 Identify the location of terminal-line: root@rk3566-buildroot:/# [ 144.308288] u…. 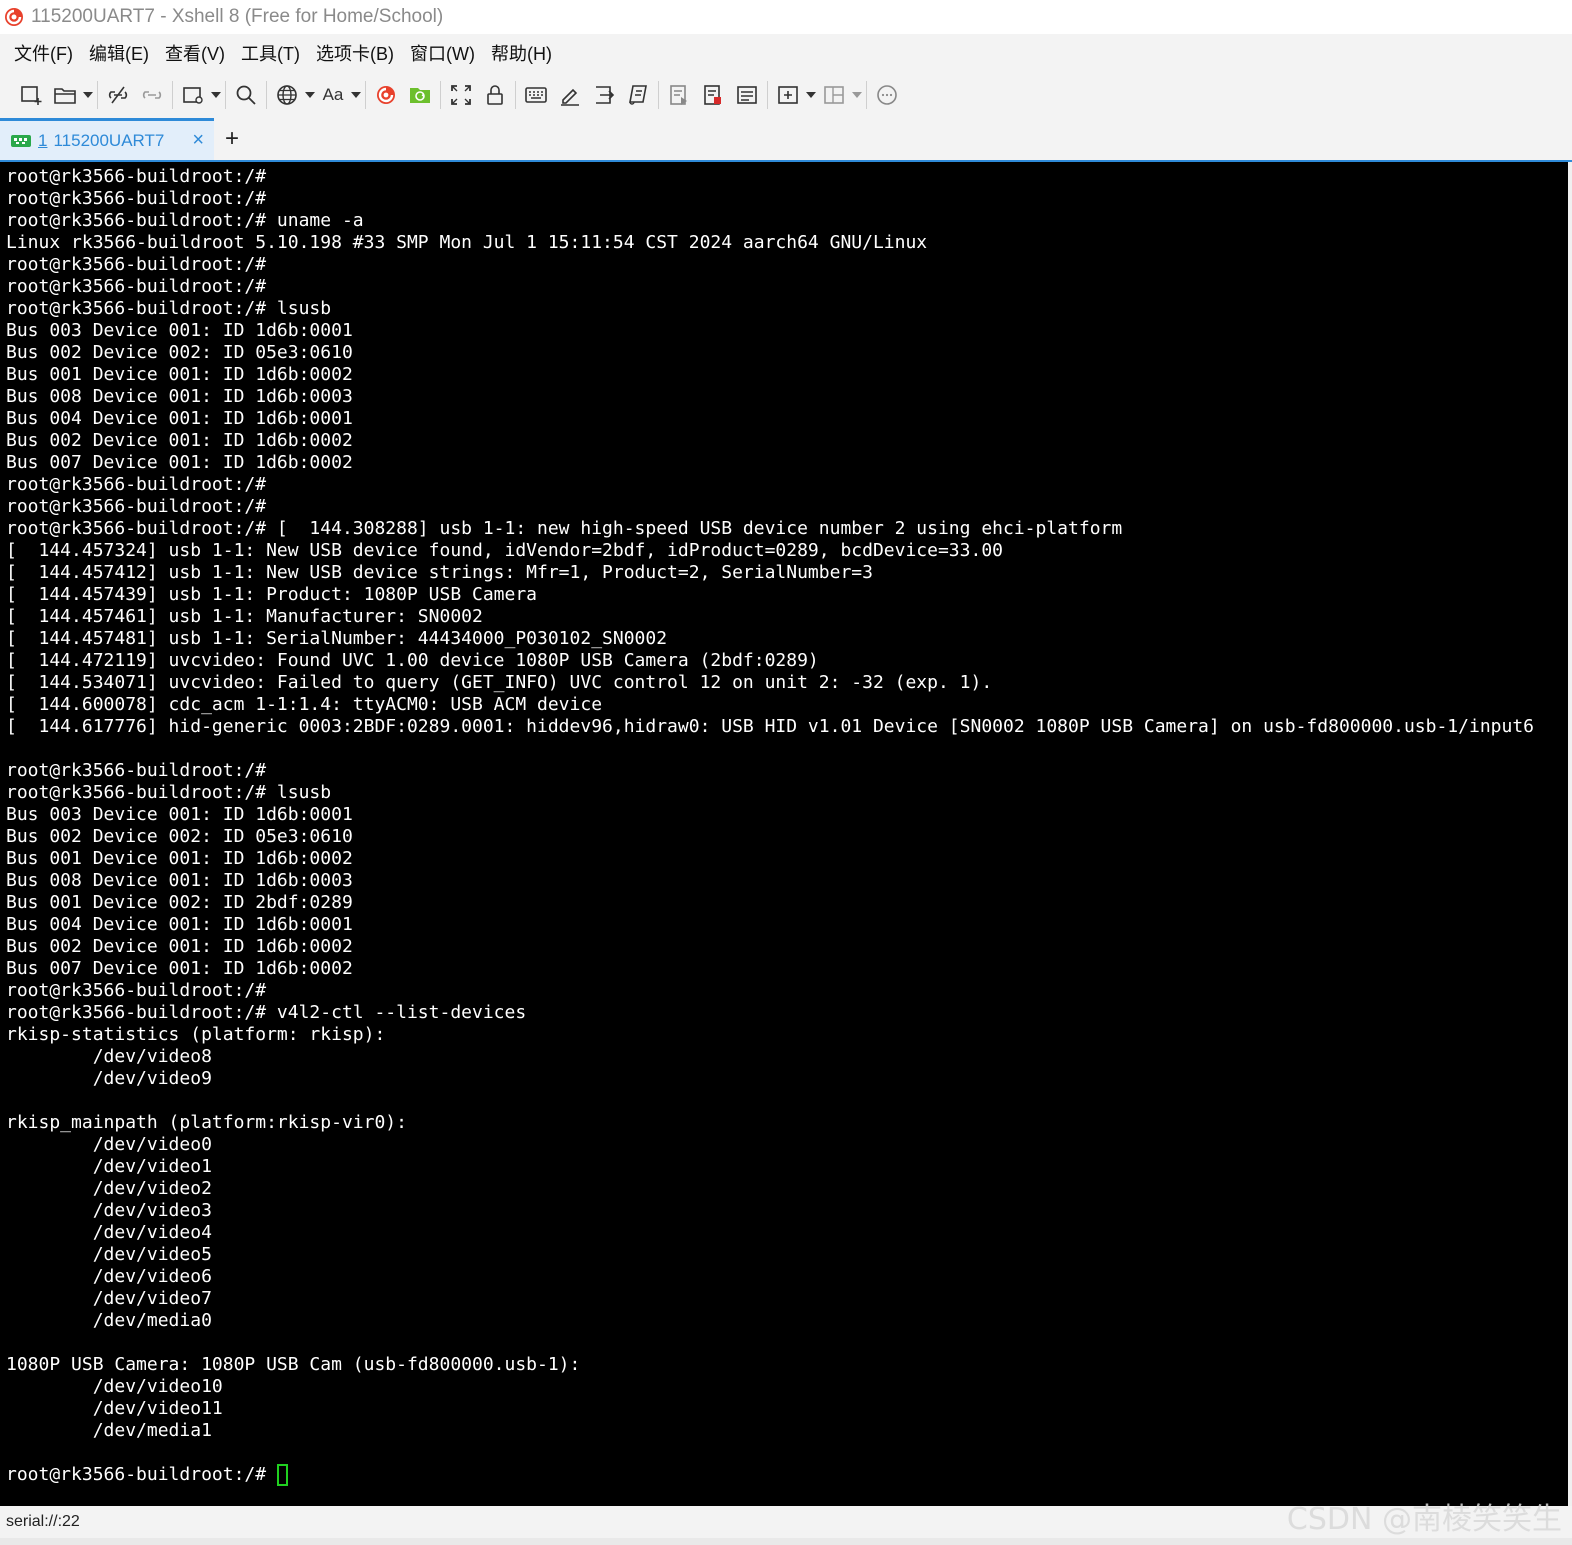
(564, 528).